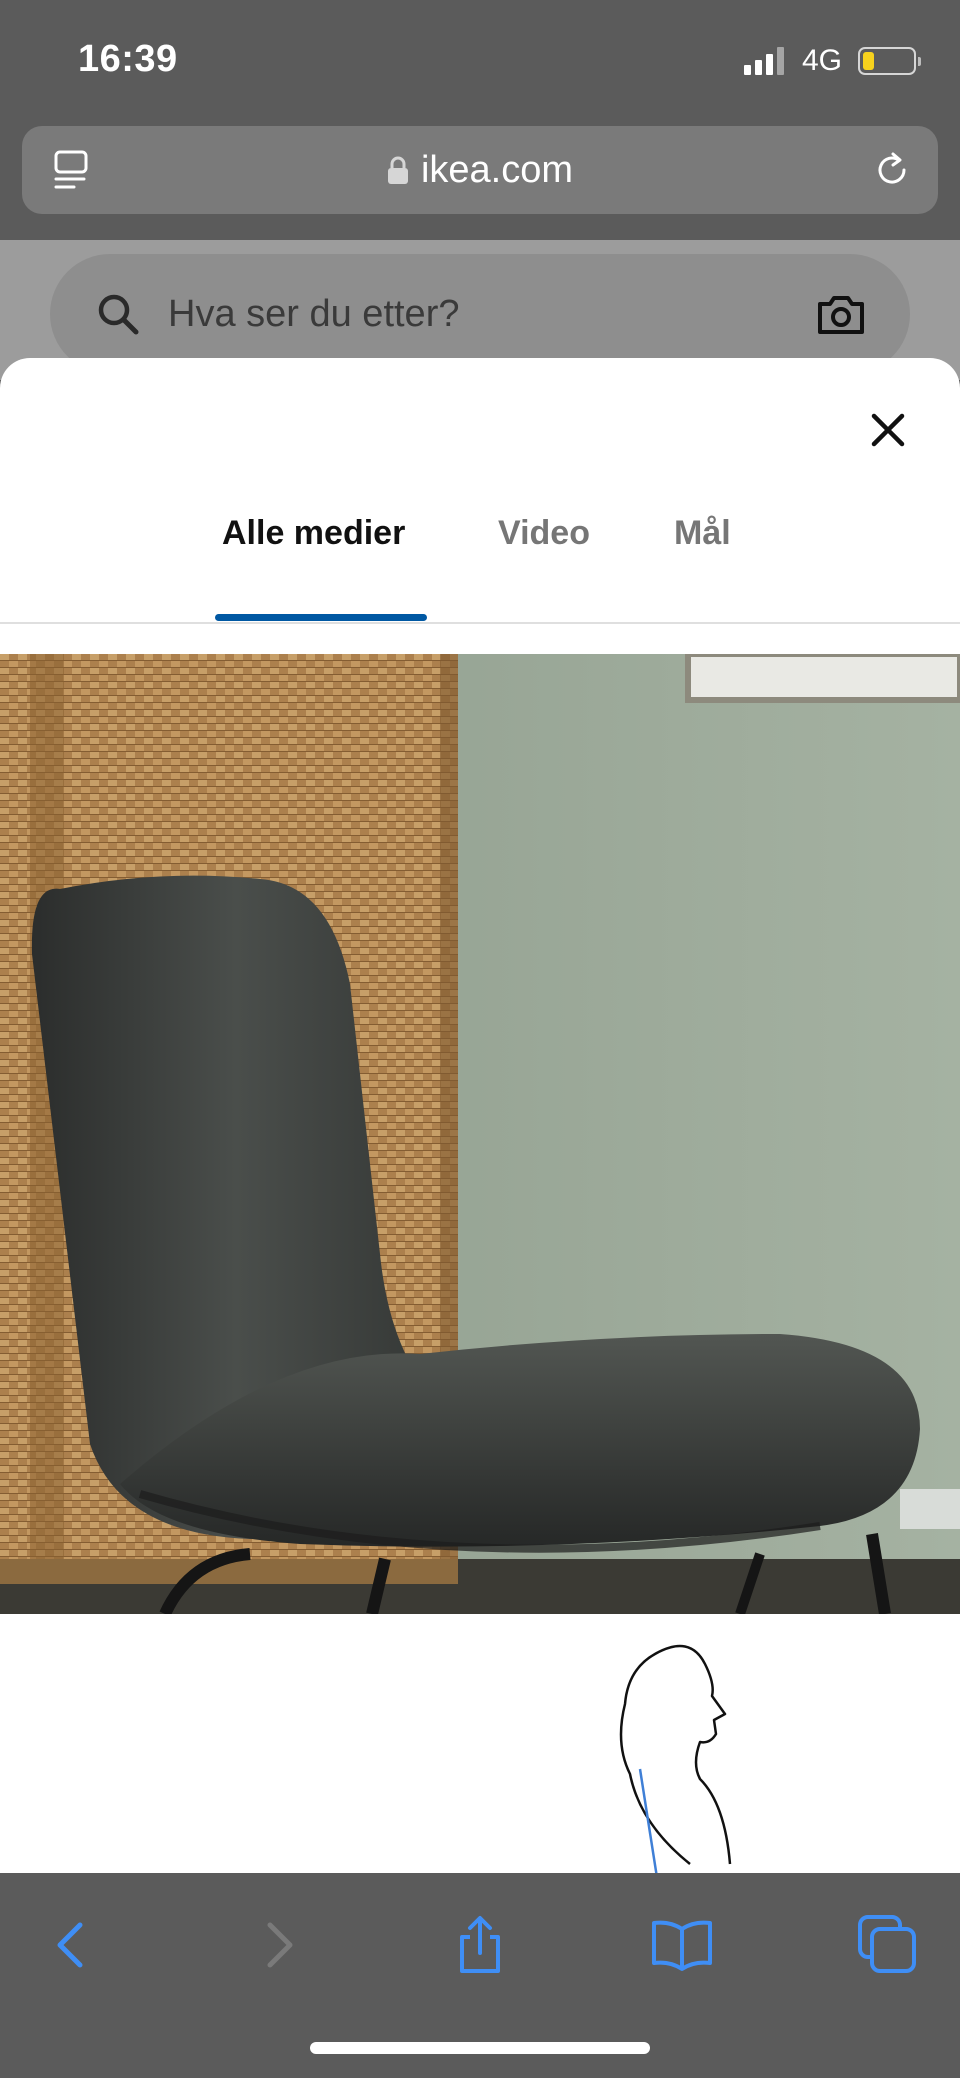 Image resolution: width=960 pixels, height=2078 pixels. What do you see at coordinates (313, 556) in the screenshot?
I see `tab-all-media: Alle medier` at bounding box center [313, 556].